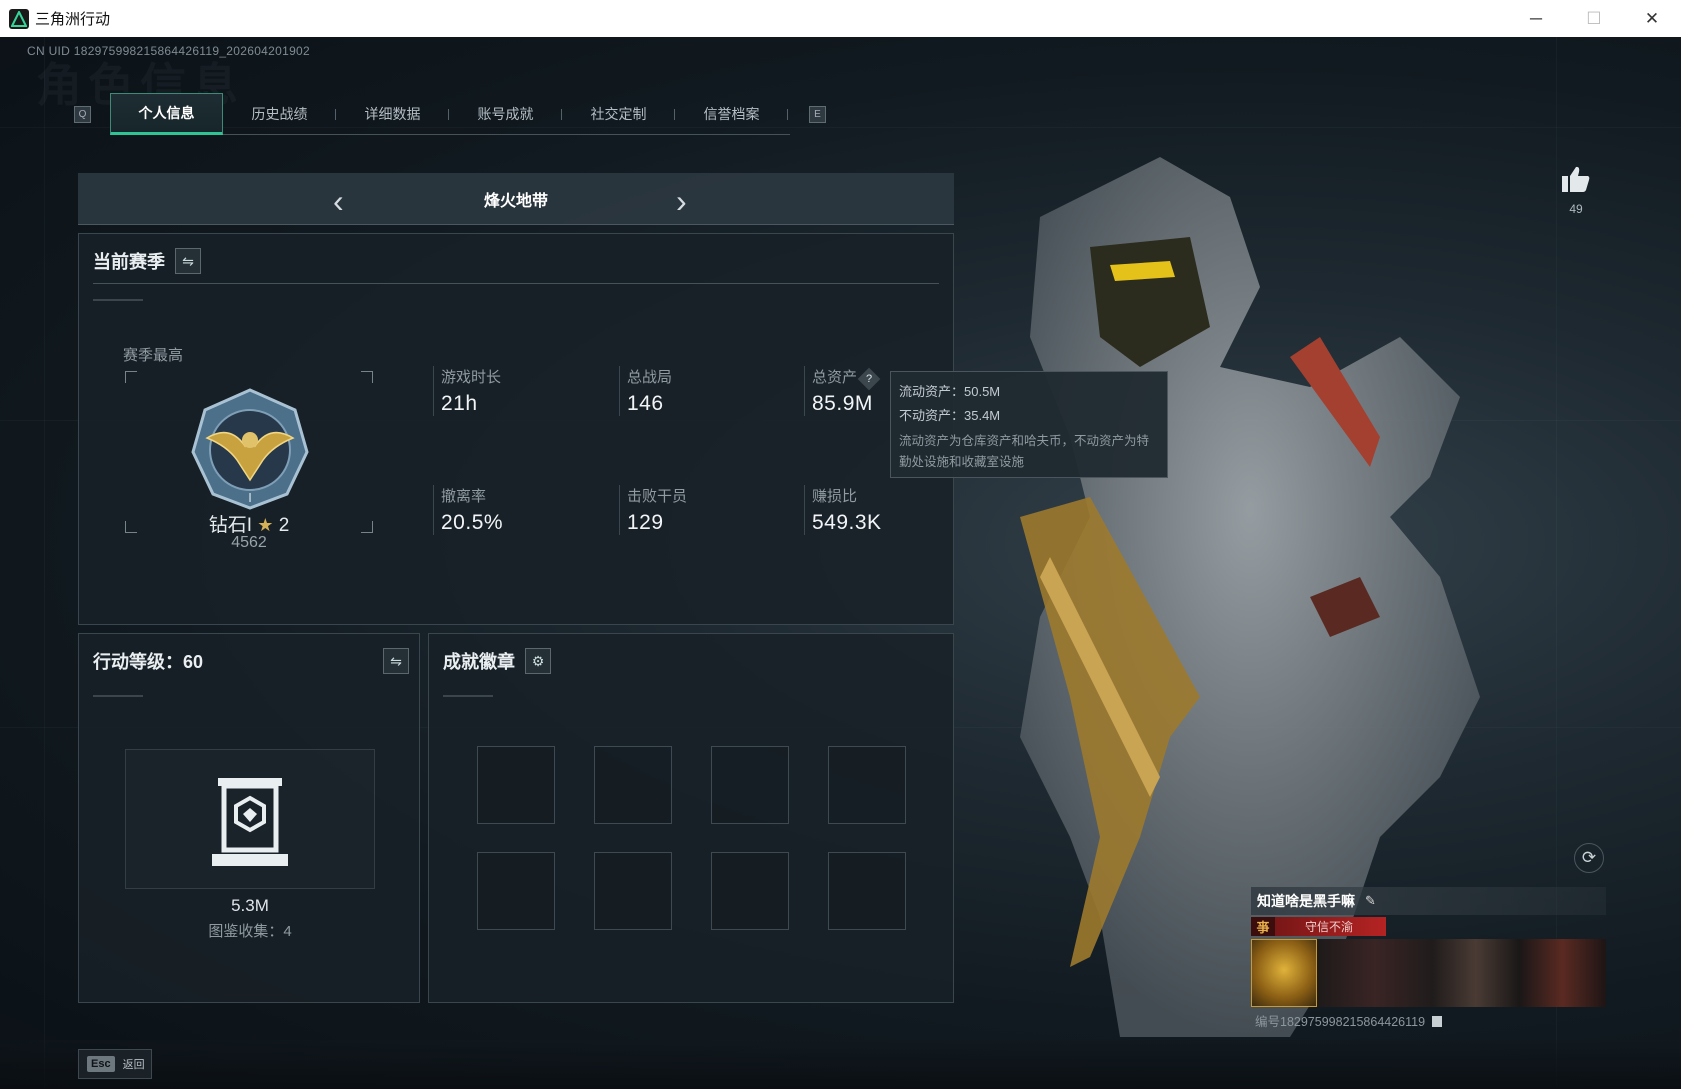 The image size is (1681, 1089). Describe the element at coordinates (1576, 209) in the screenshot. I see `like-count: 49` at that location.